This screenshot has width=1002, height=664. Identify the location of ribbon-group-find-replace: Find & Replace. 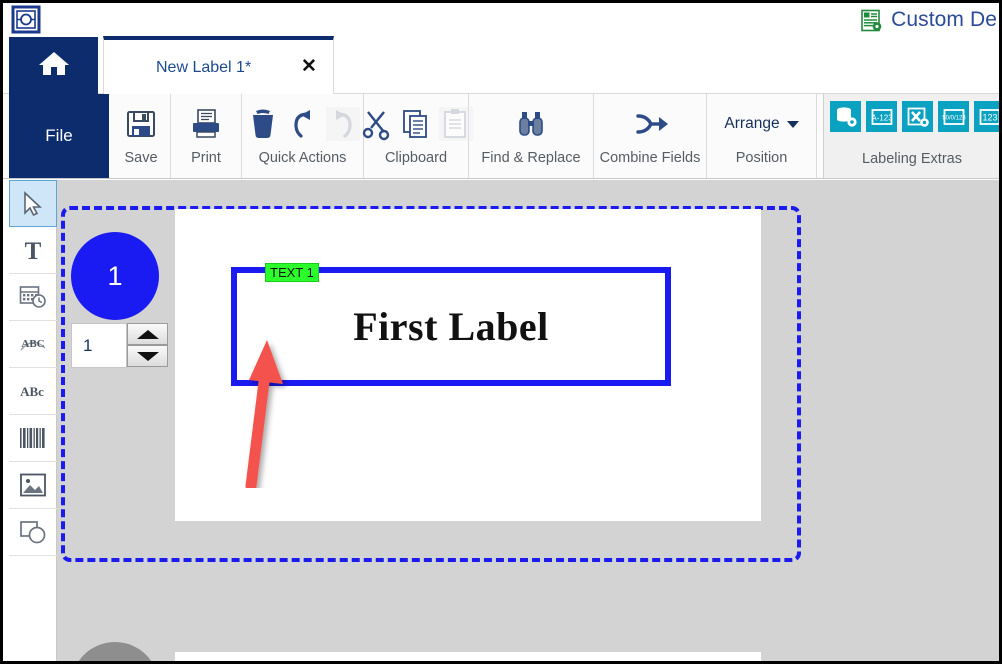
(531, 136).